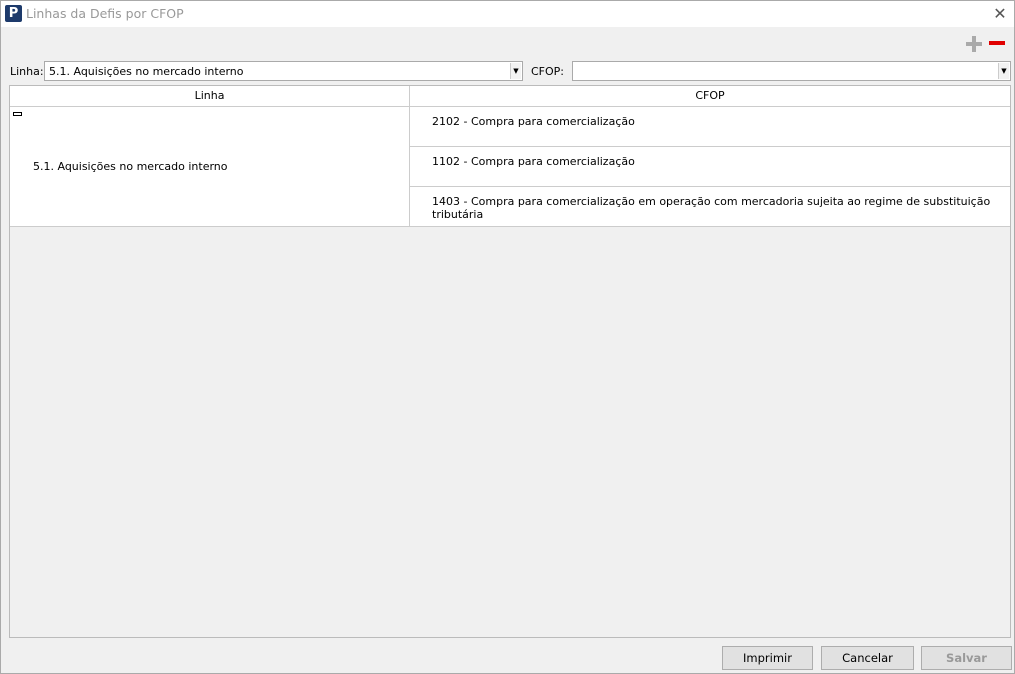  Describe the element at coordinates (27, 71) in the screenshot. I see `linha-label: Linha:` at that location.